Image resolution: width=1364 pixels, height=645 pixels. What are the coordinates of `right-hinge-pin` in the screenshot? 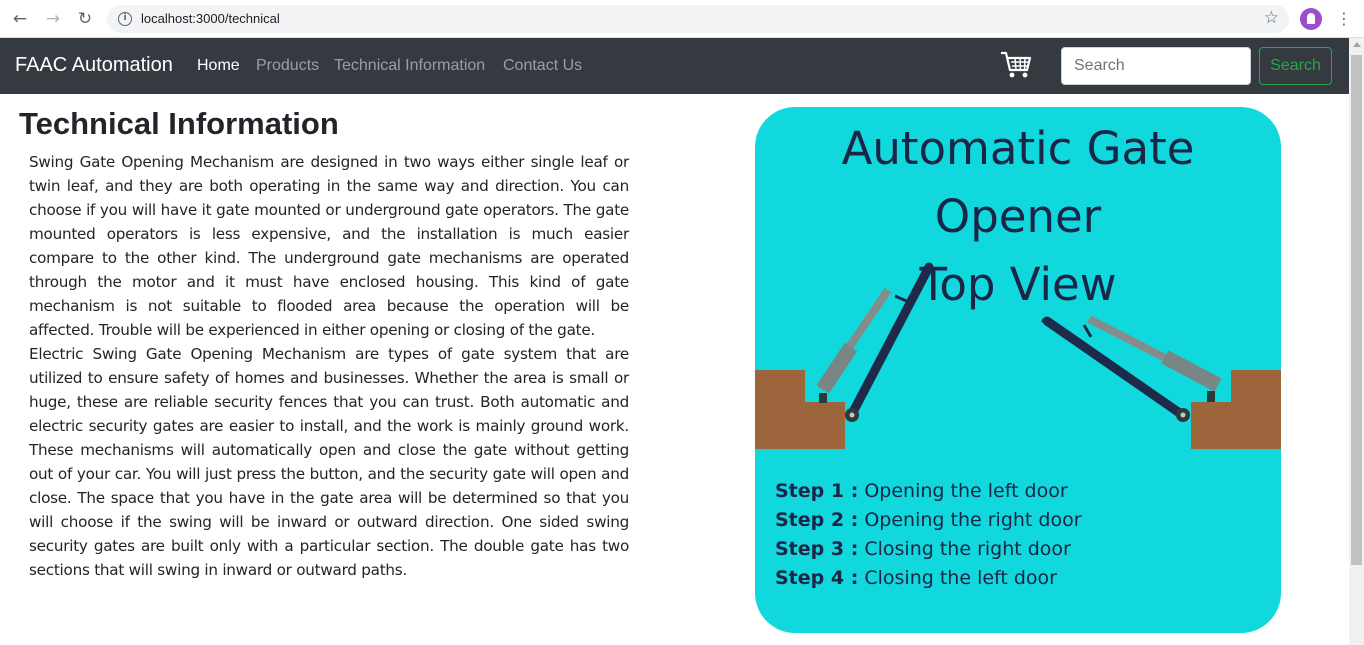 It's located at (1183, 415).